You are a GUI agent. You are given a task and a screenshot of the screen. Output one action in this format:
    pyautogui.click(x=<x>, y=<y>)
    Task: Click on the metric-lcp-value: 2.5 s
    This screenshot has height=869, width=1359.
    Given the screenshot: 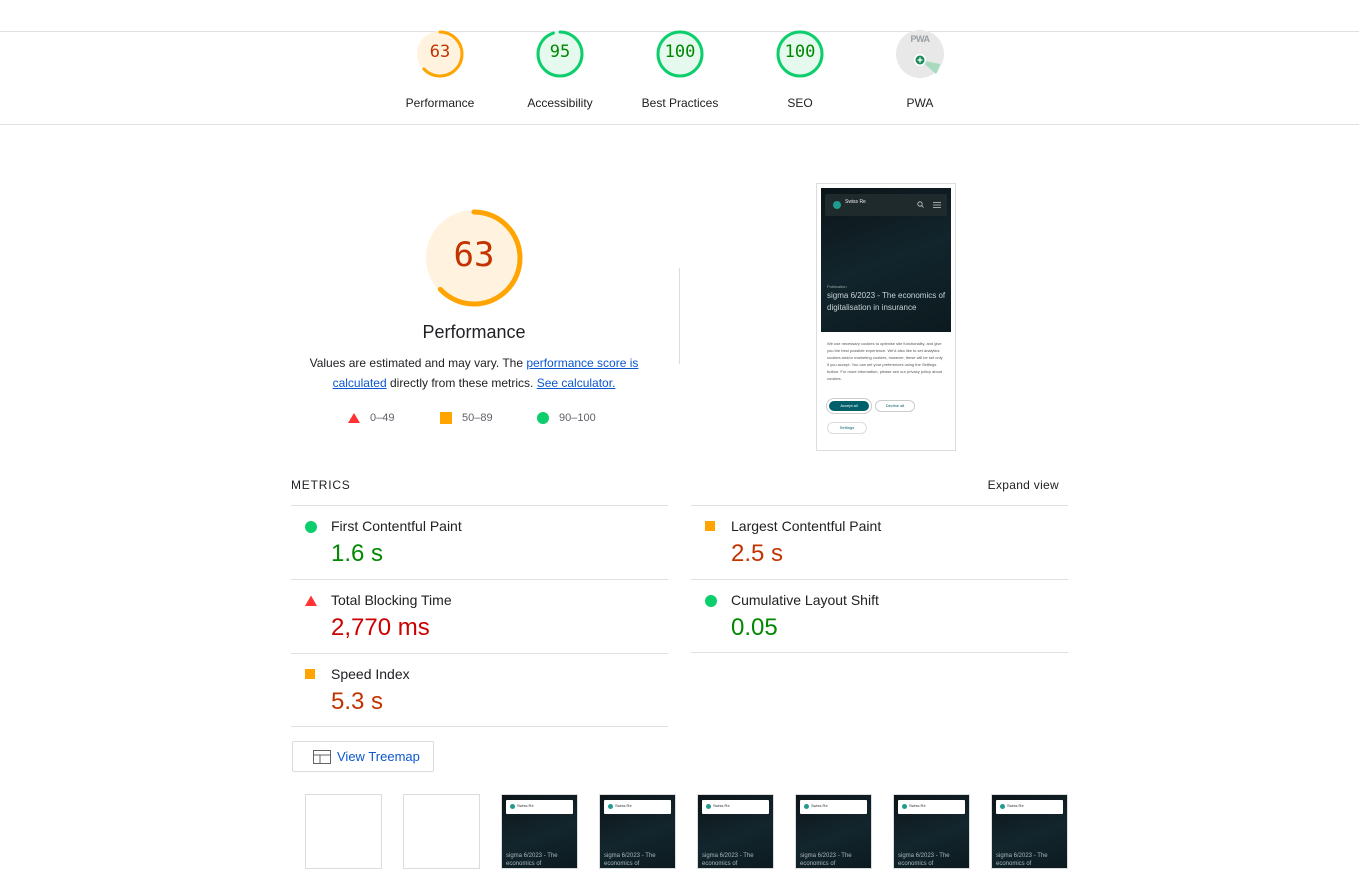 What is the action you would take?
    pyautogui.click(x=757, y=553)
    